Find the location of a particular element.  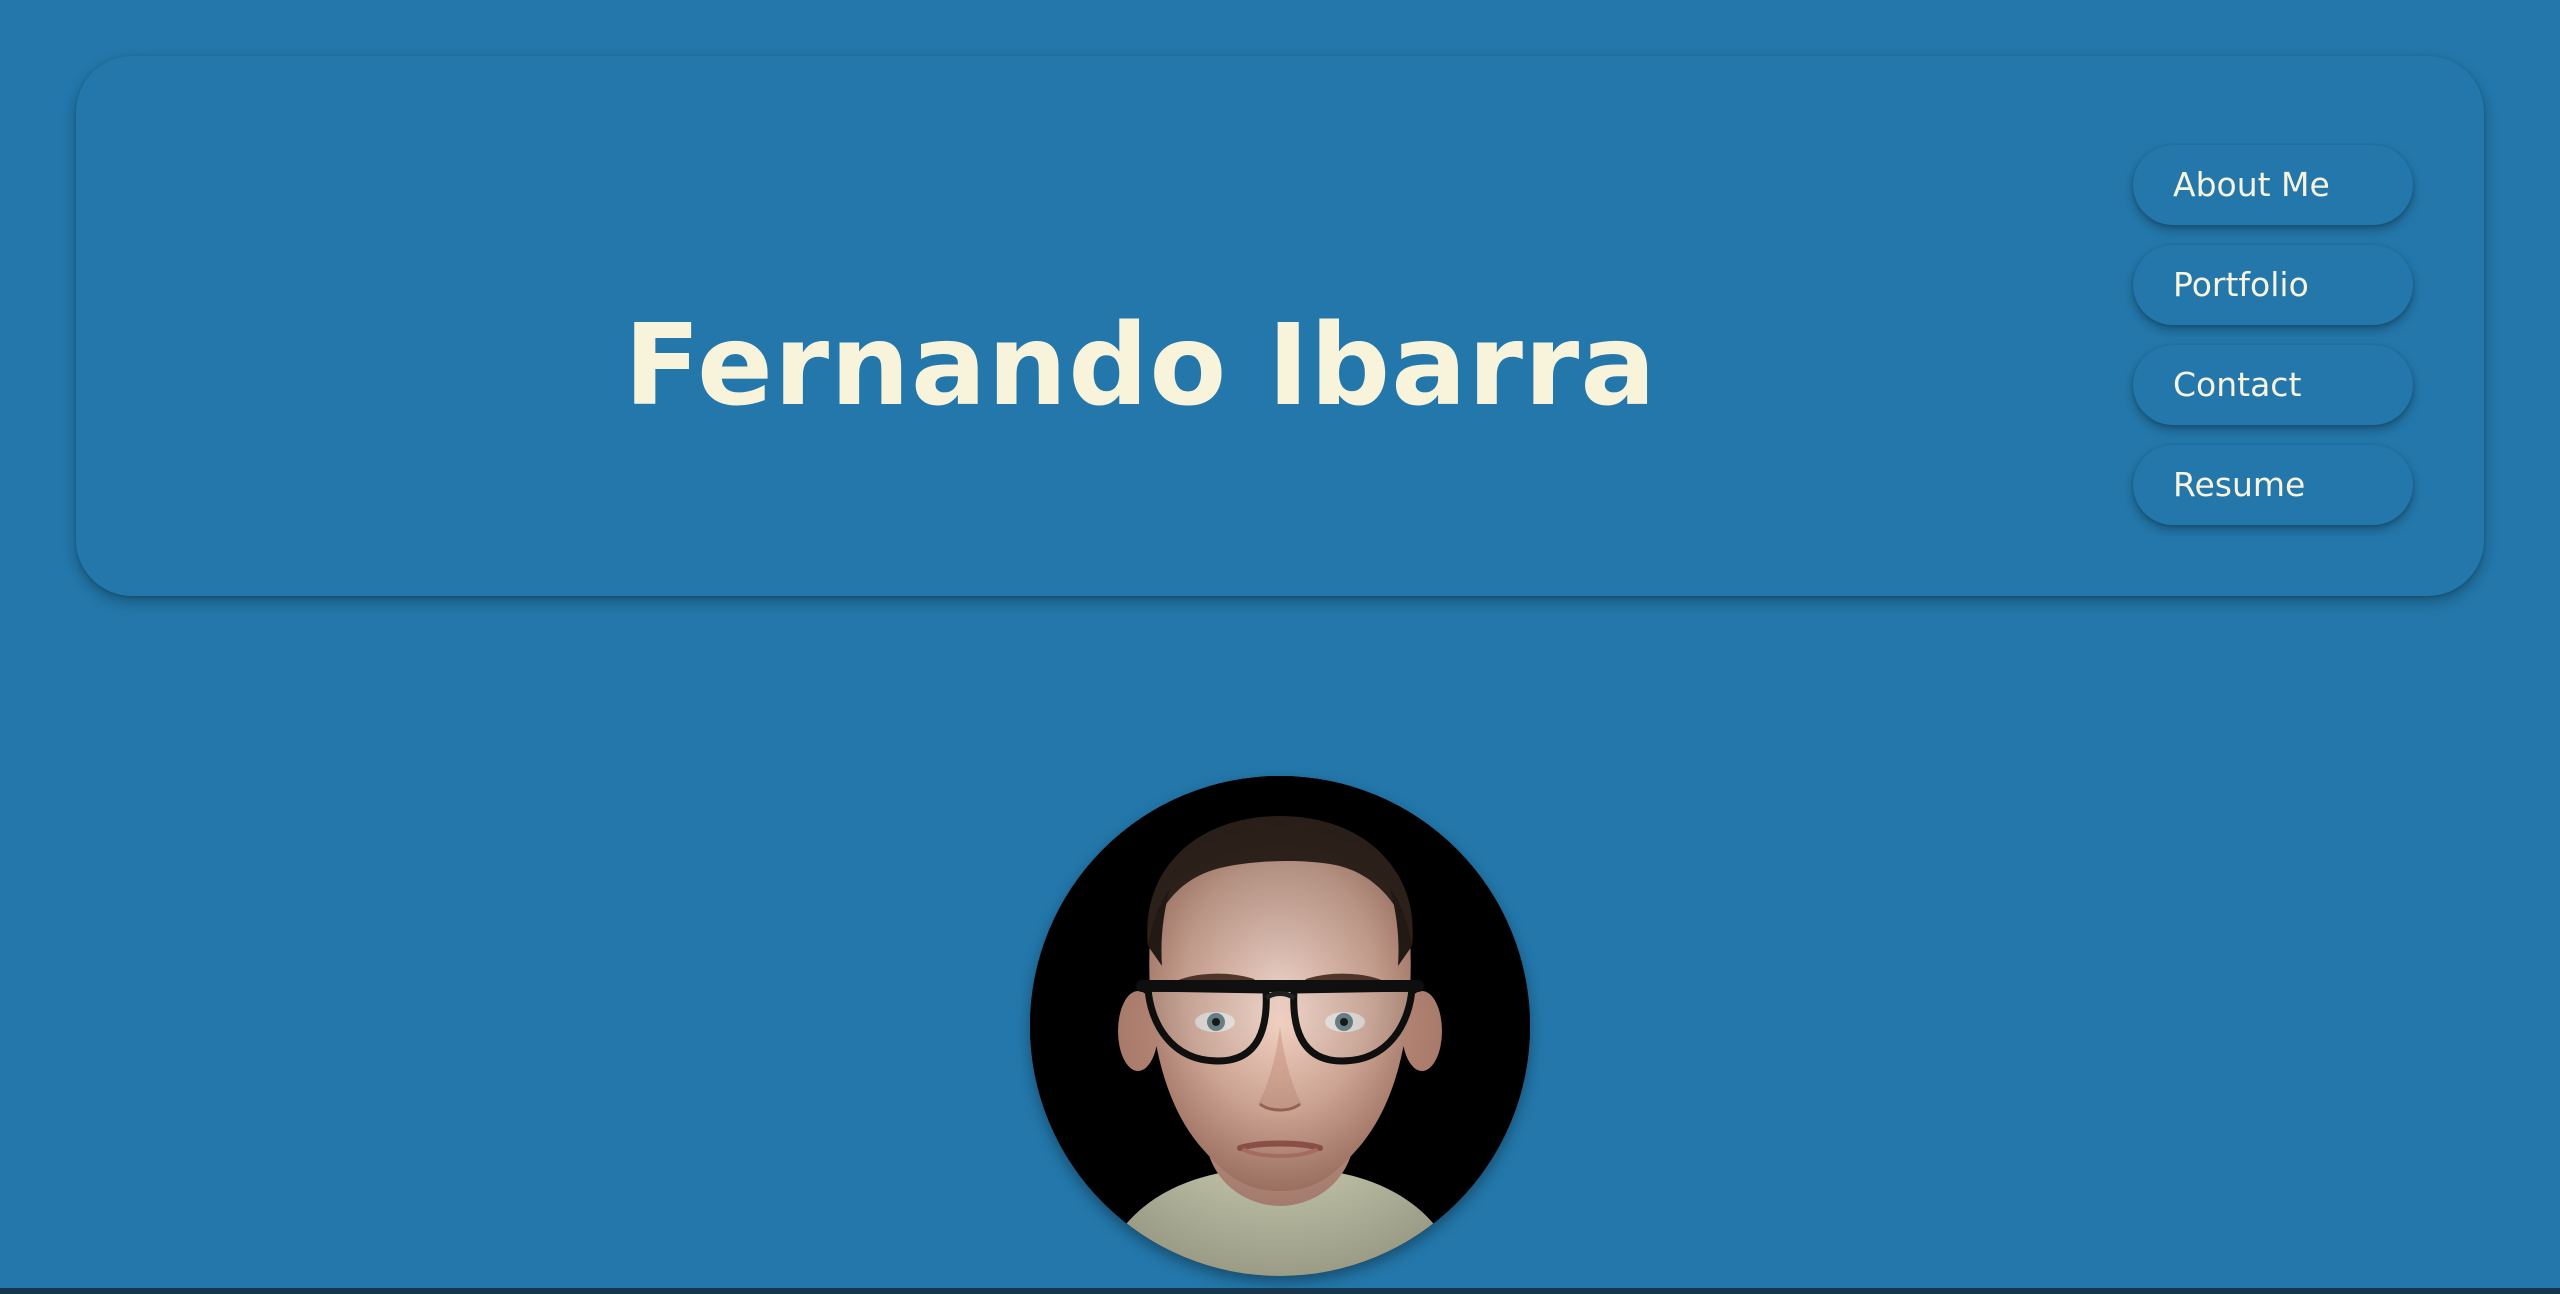

site-title: Fernando Ibarra is located at coordinates (1140, 366).